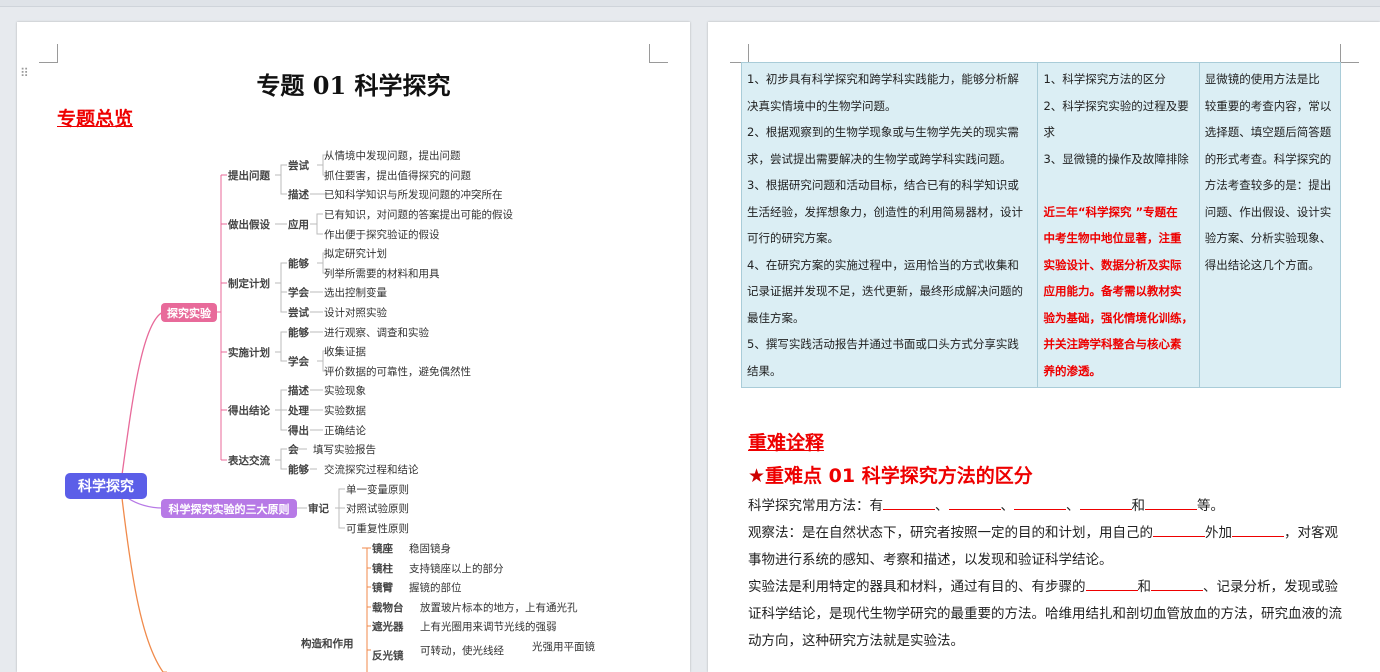 This screenshot has height=672, width=1380. What do you see at coordinates (382, 587) in the screenshot?
I see `mm-part: 镜臂` at bounding box center [382, 587].